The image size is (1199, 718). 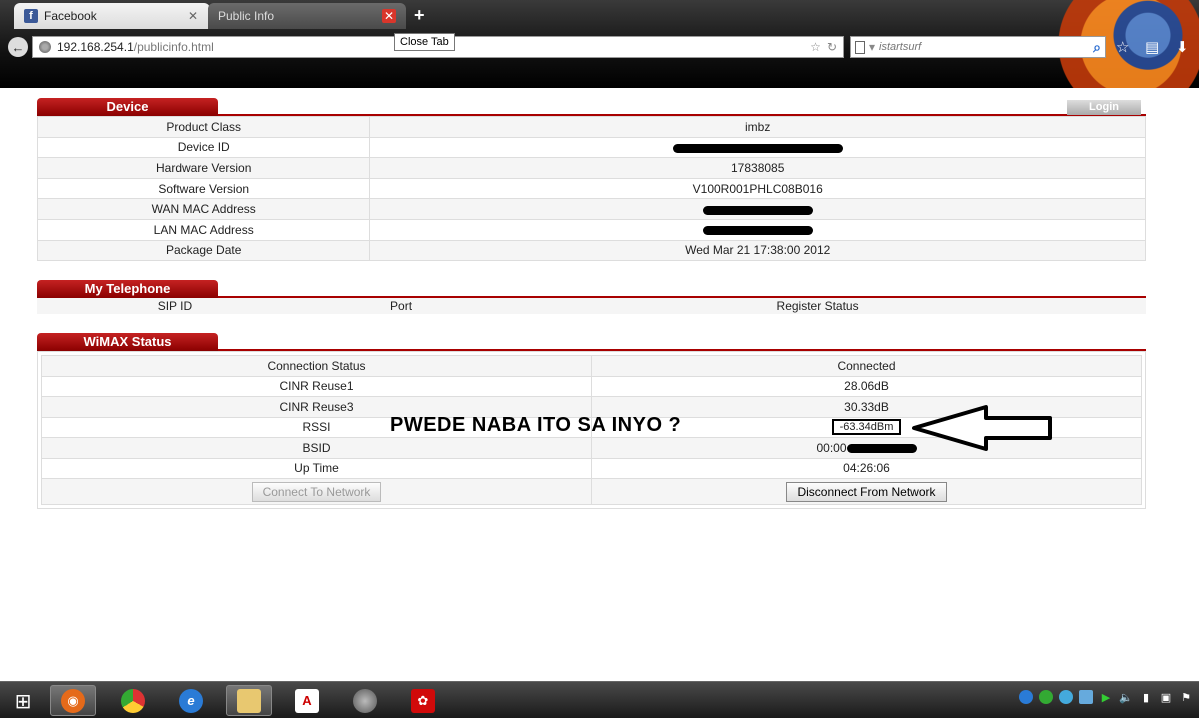 I want to click on table-row: Software Version V100R001PHLC08B016, so click(x=591, y=188).